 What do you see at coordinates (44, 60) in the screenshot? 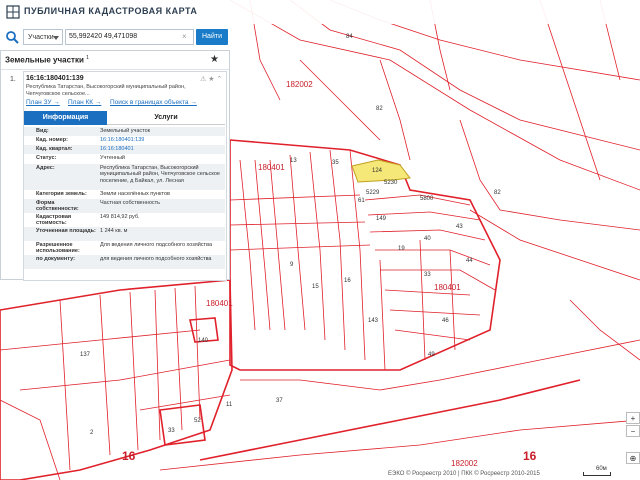
I see `panel-title-text: Земельные участки` at bounding box center [44, 60].